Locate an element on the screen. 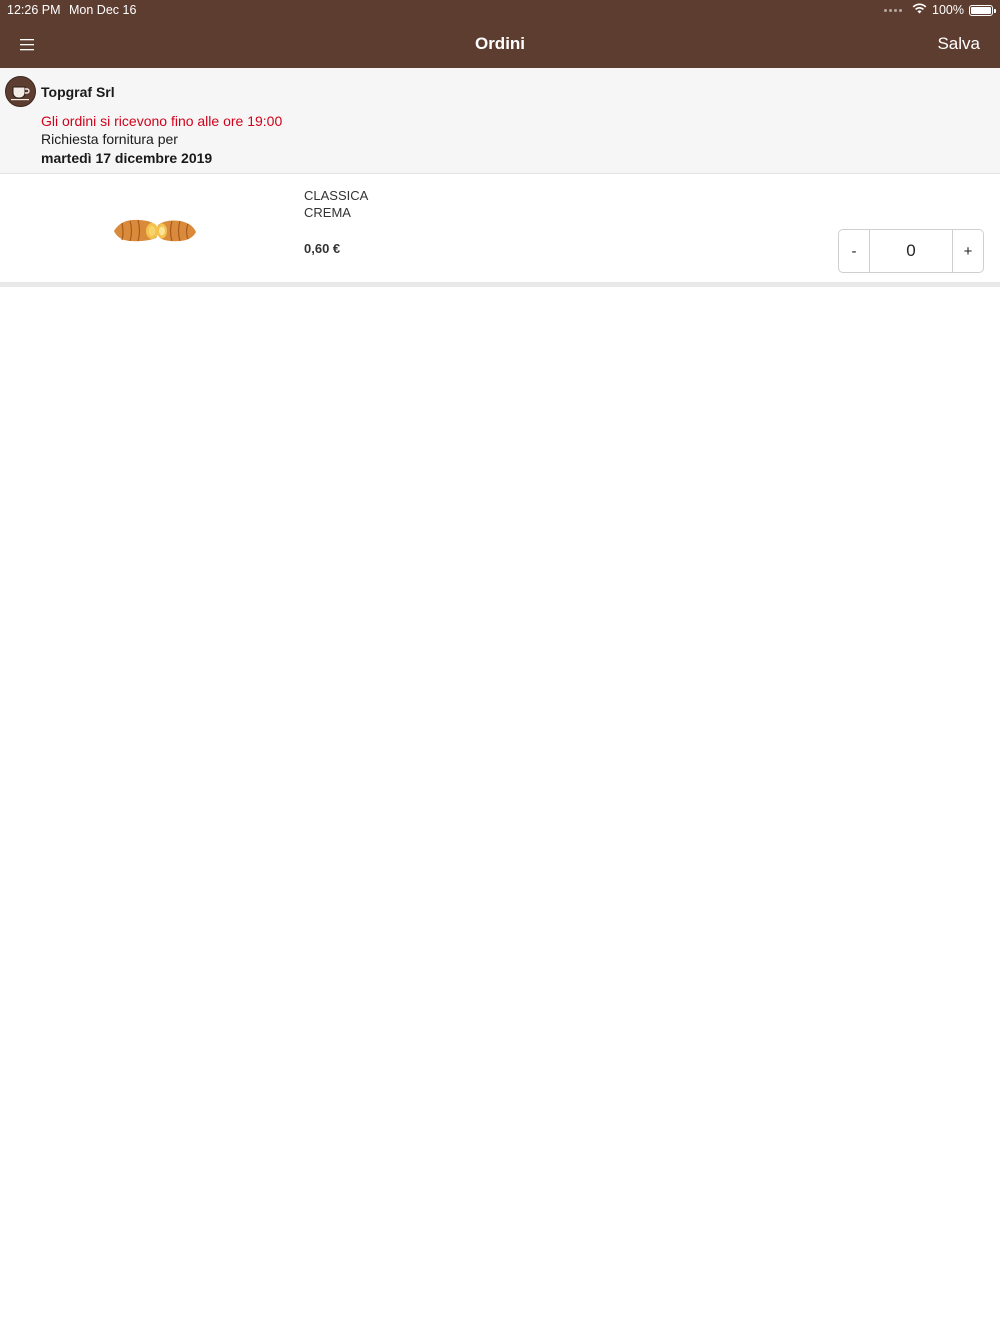 The height and width of the screenshot is (1334, 1000). signal-dots-icon is located at coordinates (893, 10).